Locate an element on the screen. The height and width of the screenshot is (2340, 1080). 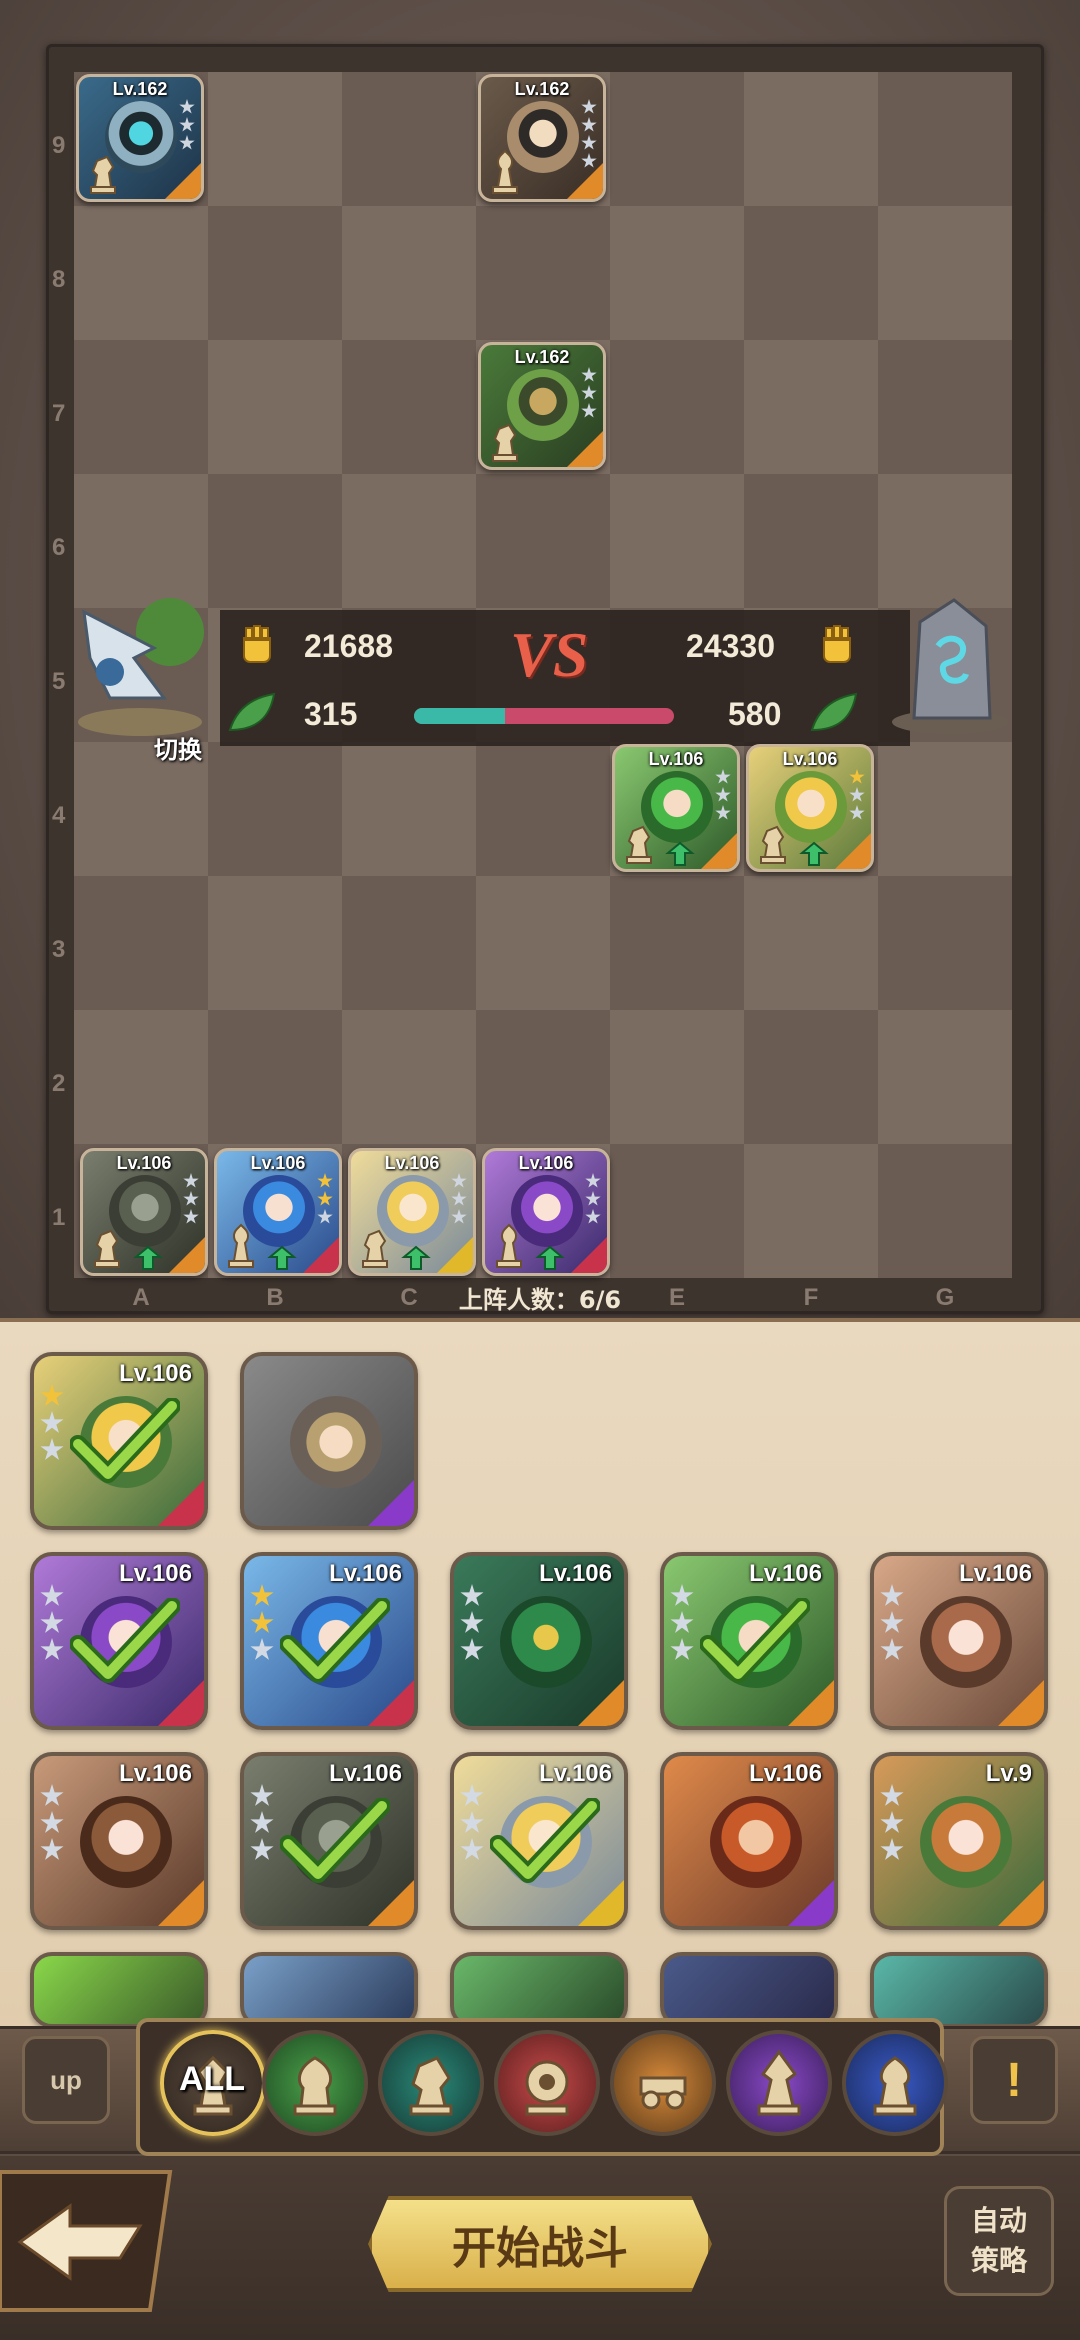
filter-chariot-button is located at coordinates (663, 2083).